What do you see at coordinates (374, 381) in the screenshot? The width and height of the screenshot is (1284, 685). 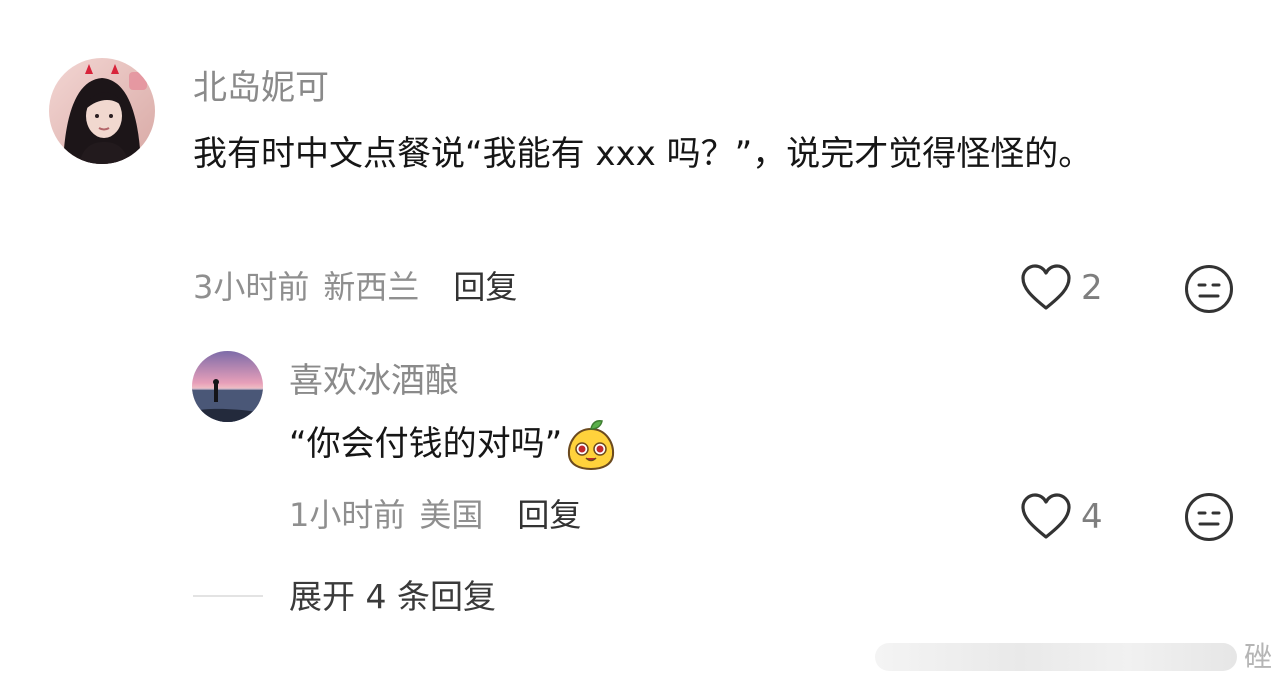 I see `reply-username: 喜欢冰酒酿` at bounding box center [374, 381].